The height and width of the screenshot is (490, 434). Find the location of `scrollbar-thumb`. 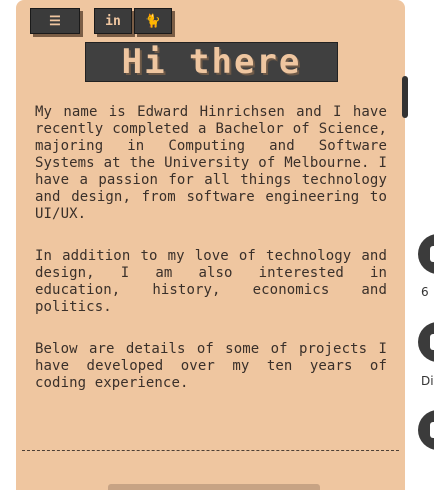

scrollbar-thumb is located at coordinates (405, 97).